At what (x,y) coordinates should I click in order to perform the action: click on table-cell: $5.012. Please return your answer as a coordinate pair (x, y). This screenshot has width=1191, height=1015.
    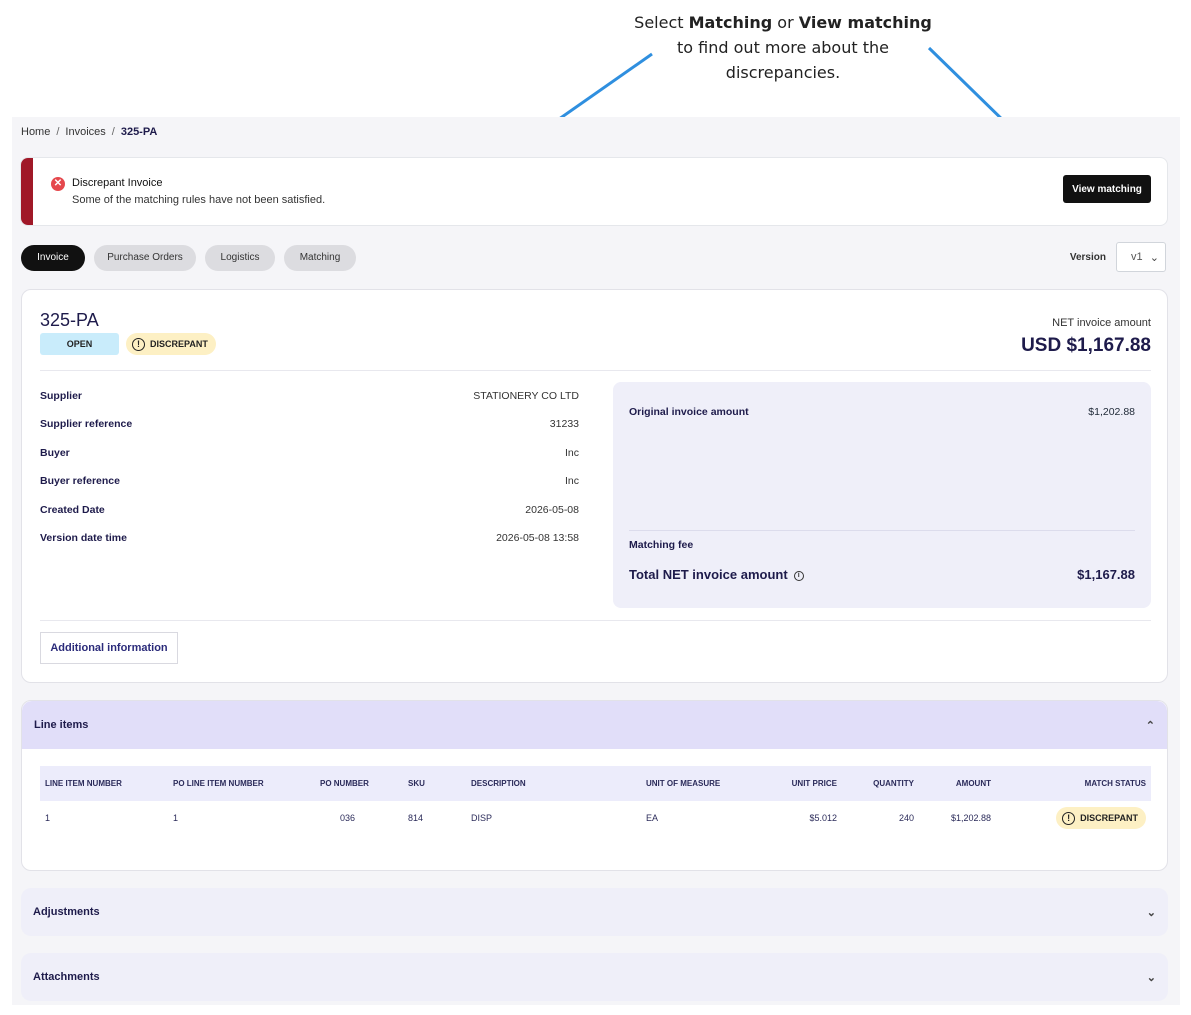
    Looking at the image, I should click on (823, 818).